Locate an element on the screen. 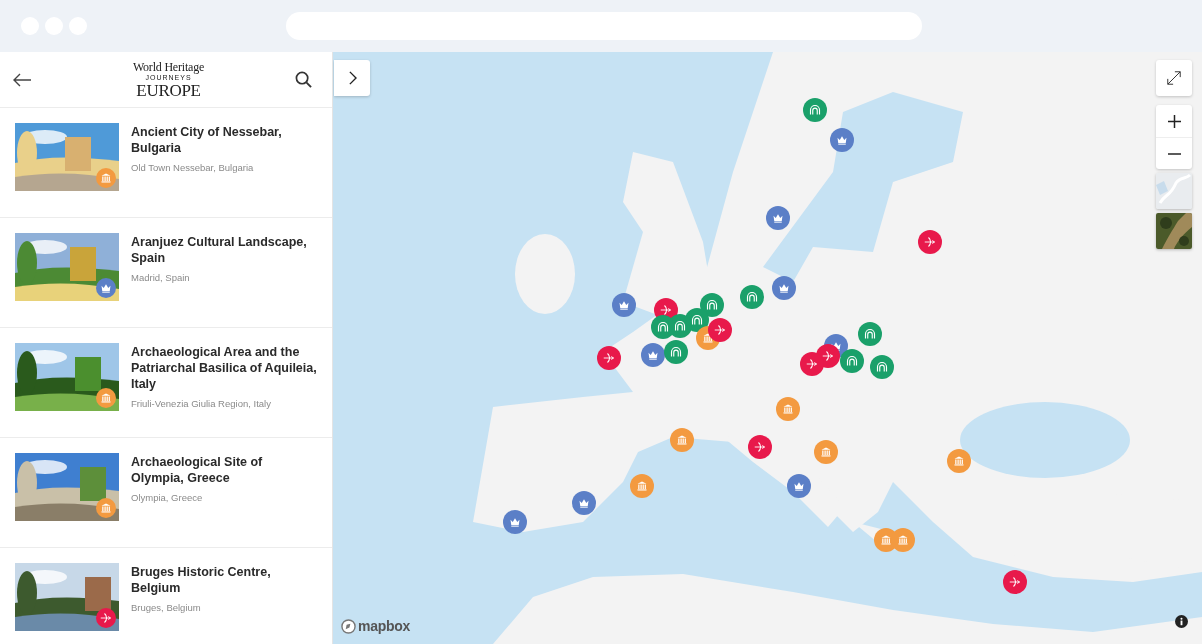  expand-sidebar-button is located at coordinates (352, 78).